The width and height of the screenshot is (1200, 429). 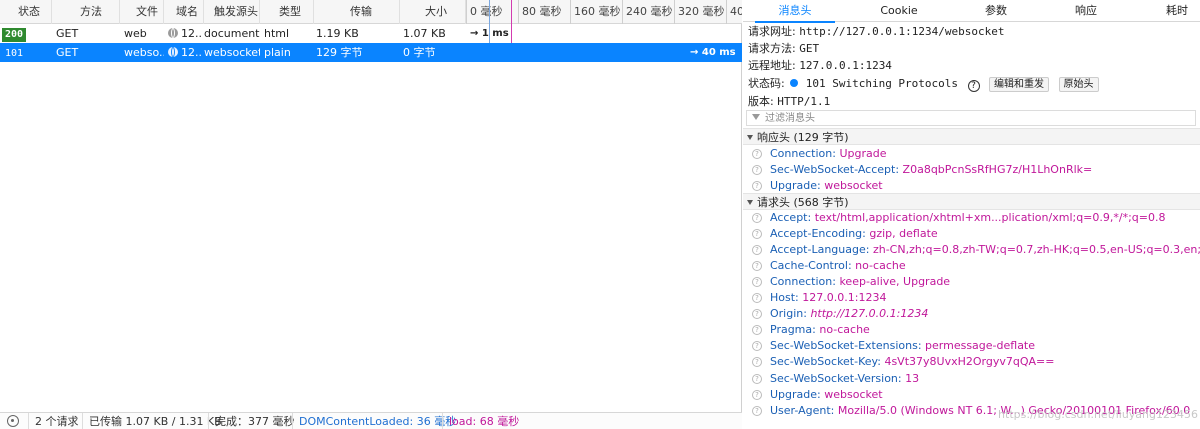 I want to click on header-name: Upgrade: websocket, so click(x=826, y=394).